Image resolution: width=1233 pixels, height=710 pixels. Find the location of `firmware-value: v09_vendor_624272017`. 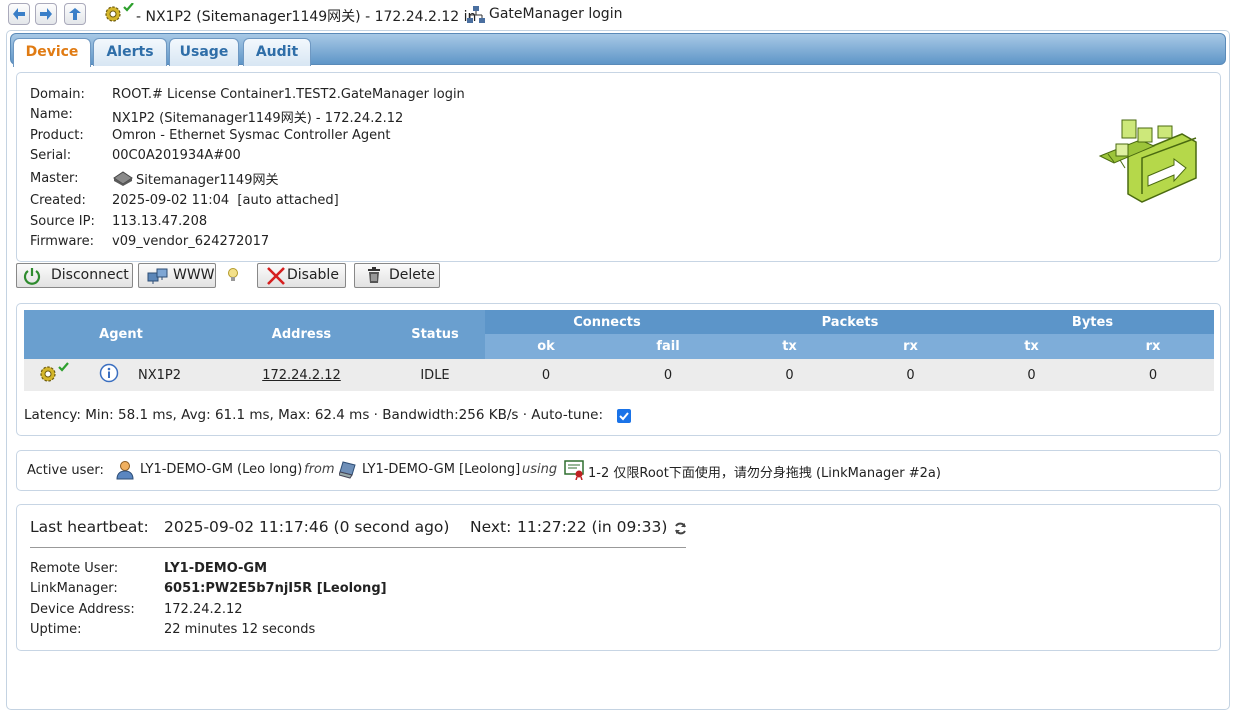

firmware-value: v09_vendor_624272017 is located at coordinates (191, 241).